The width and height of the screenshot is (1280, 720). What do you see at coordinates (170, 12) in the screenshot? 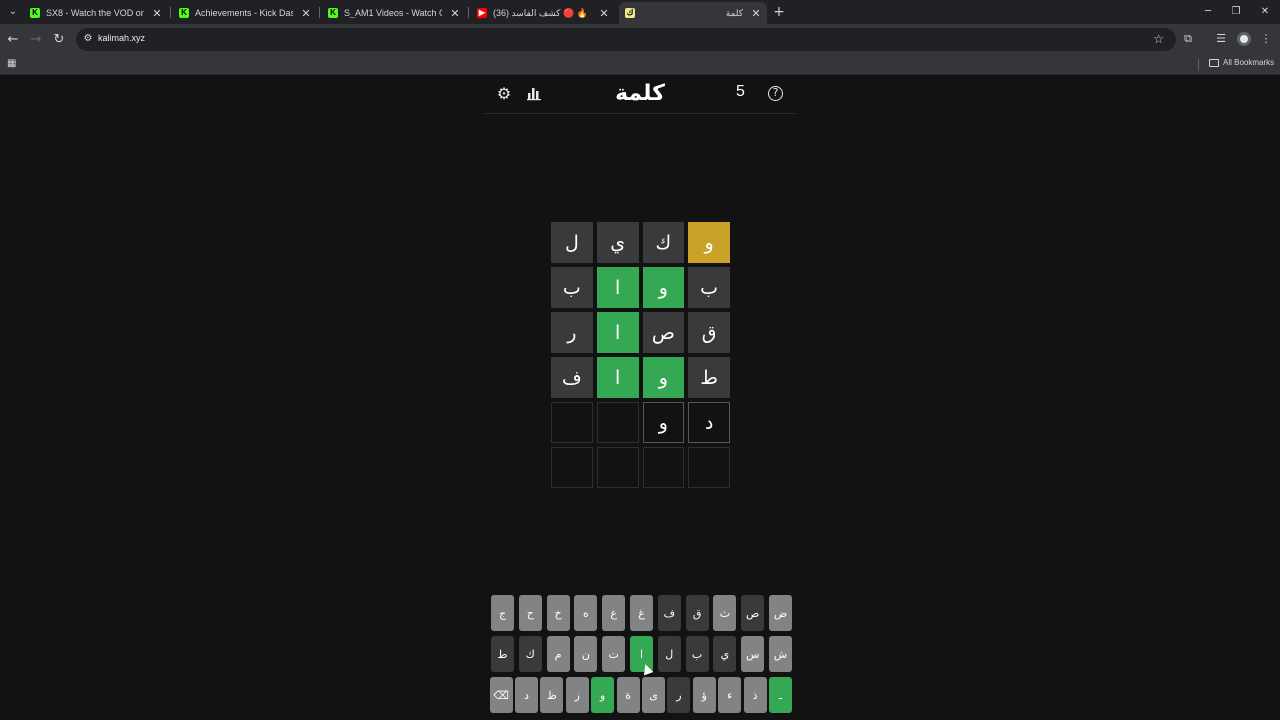
I see `tab-divider` at bounding box center [170, 12].